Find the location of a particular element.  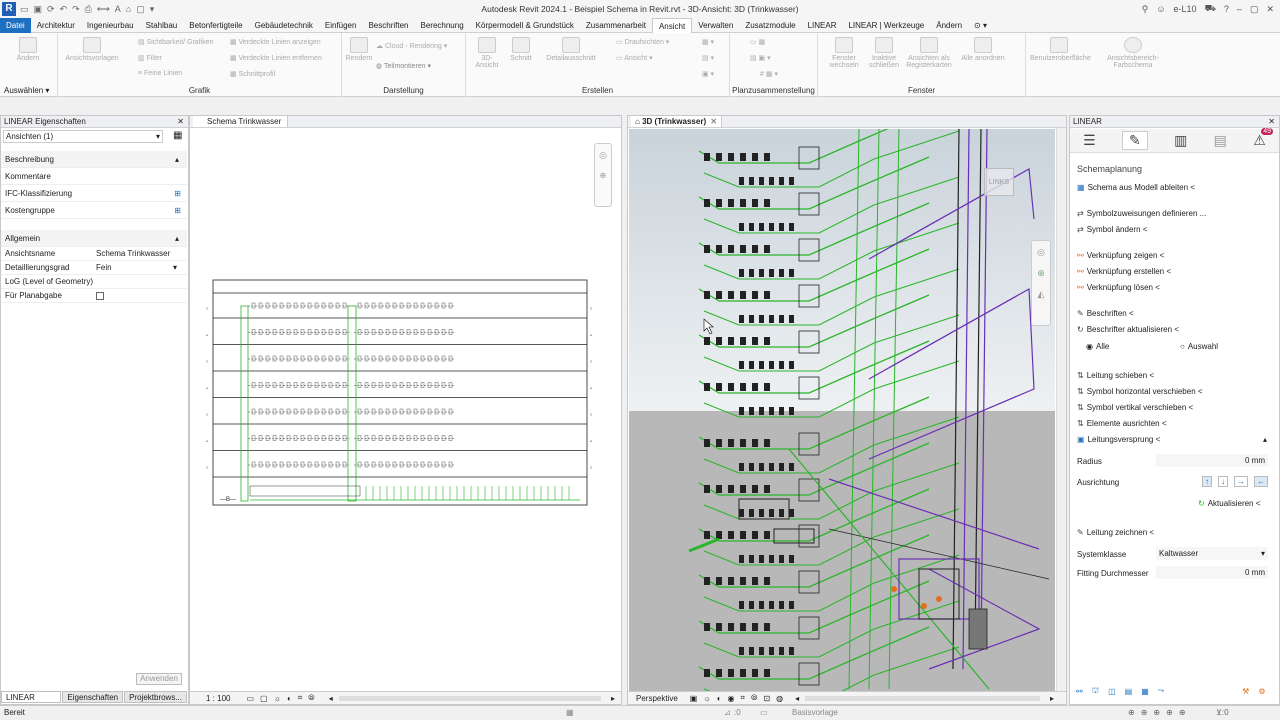

bottom-tab-1: Eigenschaften is located at coordinates (93, 697).